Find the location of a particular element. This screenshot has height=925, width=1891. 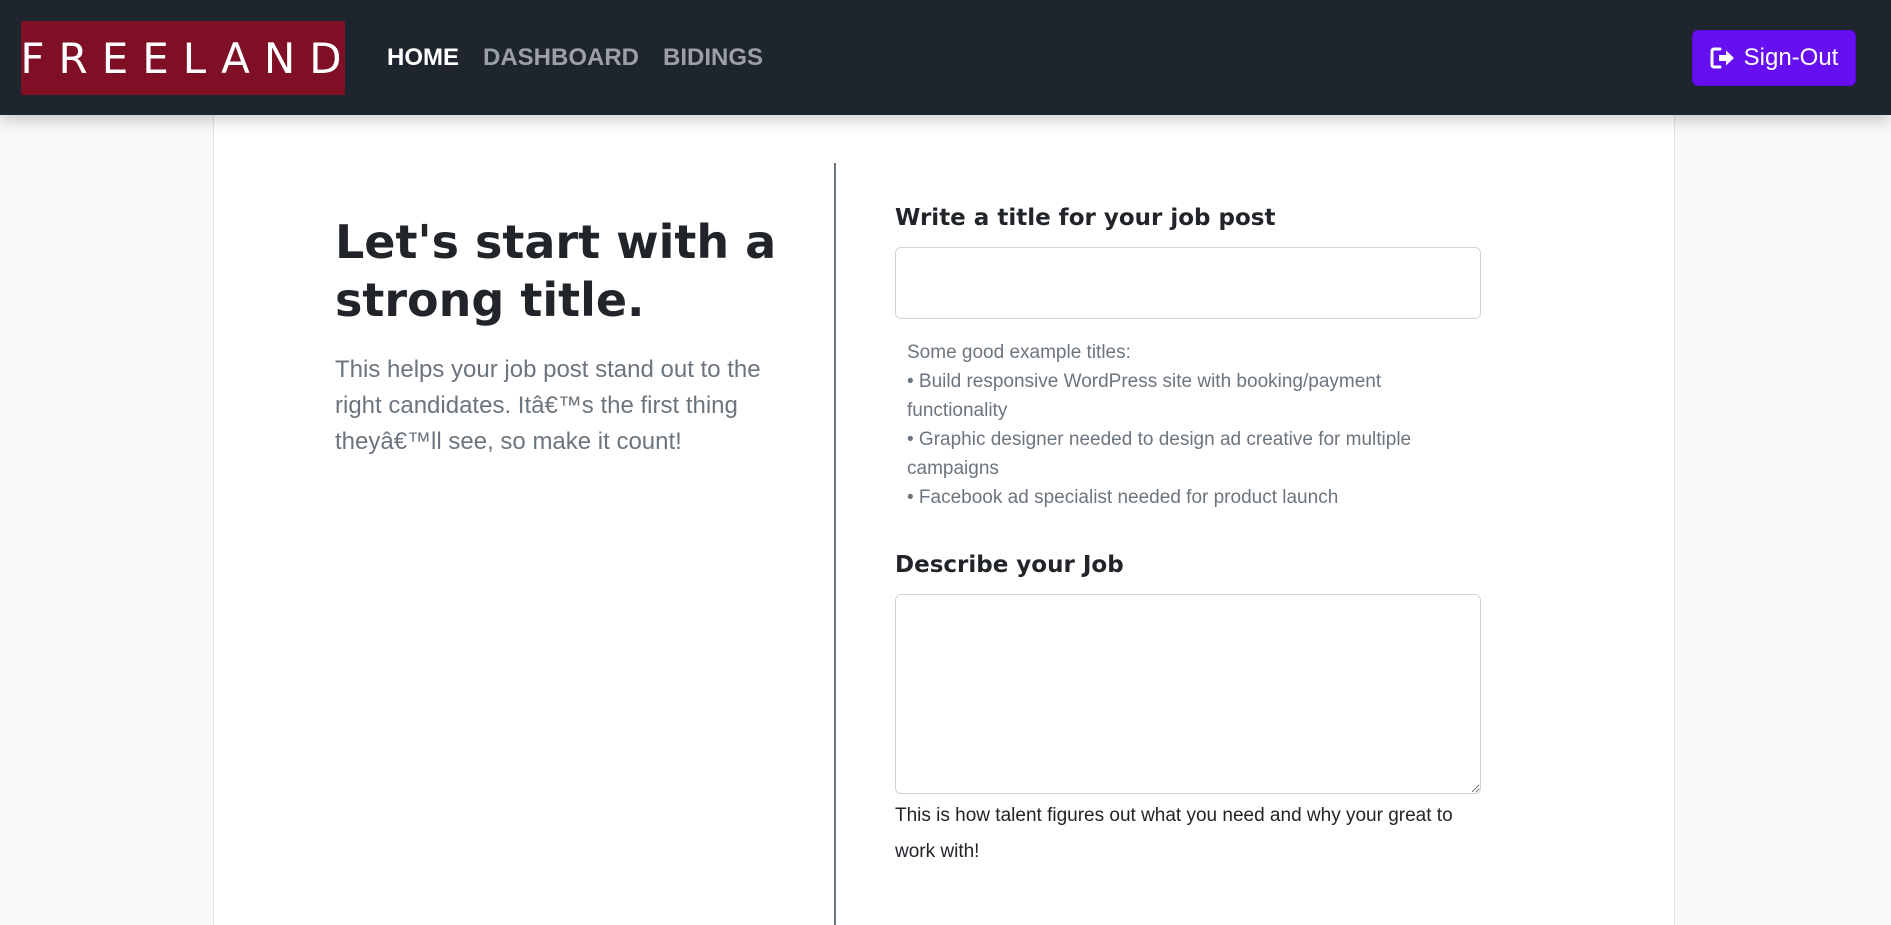

sign-out-button: Sign-Out is located at coordinates (1774, 58).